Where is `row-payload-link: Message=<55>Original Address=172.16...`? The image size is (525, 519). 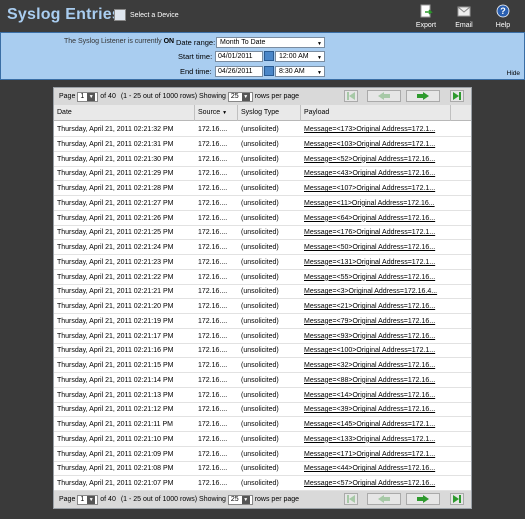 row-payload-link: Message=<55>Original Address=172.16... is located at coordinates (373, 277).